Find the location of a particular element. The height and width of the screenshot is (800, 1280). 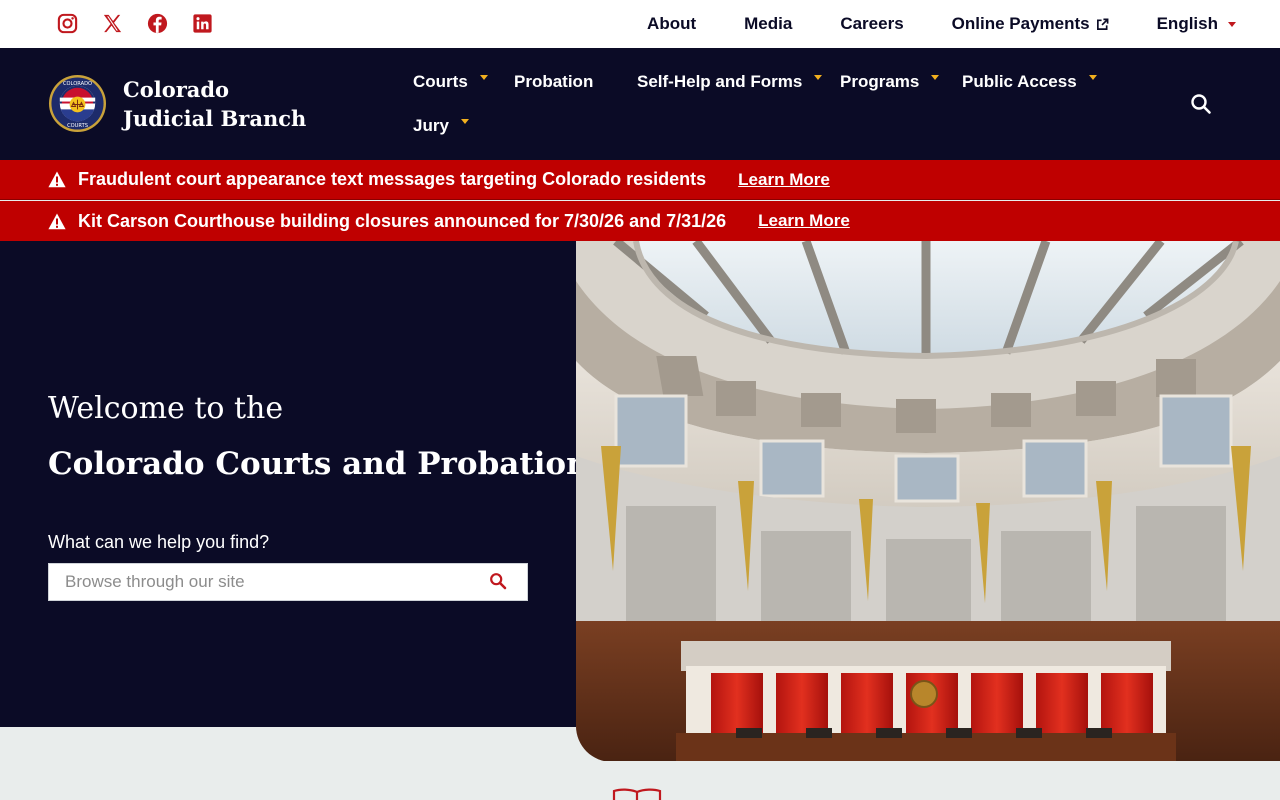

site-search-submit is located at coordinates (498, 581).